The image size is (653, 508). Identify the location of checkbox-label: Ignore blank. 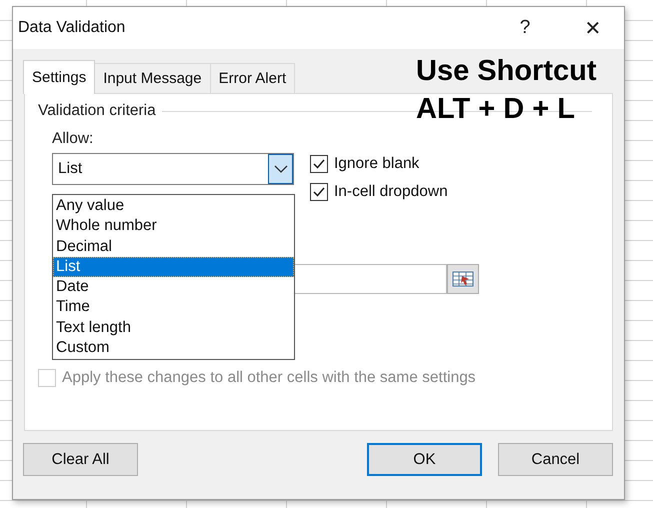
(377, 164).